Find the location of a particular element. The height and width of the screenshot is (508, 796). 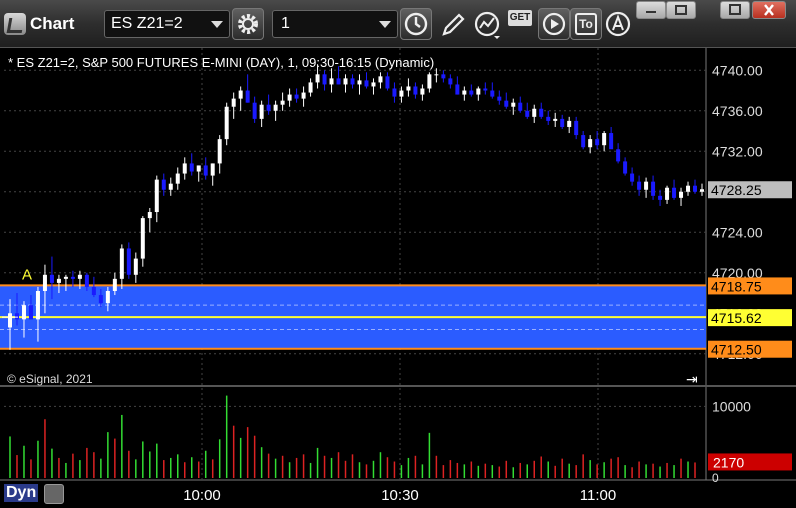

chart-toolbar: Chart ES Z21=2 1 GET To is located at coordinates (398, 24).